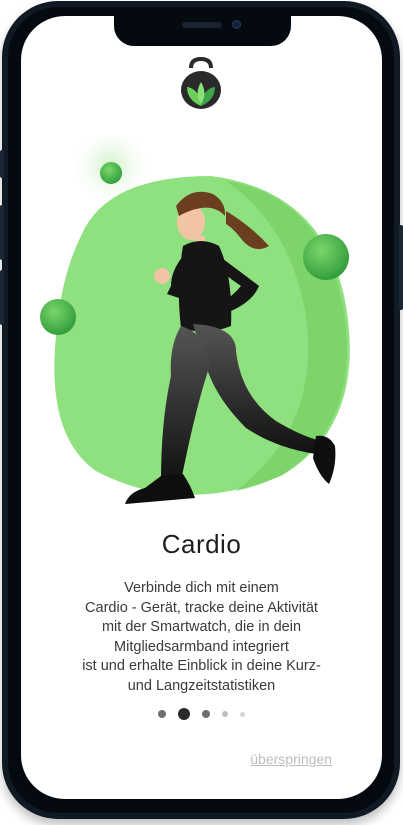 The height and width of the screenshot is (825, 403). Describe the element at coordinates (201, 646) in the screenshot. I see `description-line: Mitgliedsarmband integriert` at that location.